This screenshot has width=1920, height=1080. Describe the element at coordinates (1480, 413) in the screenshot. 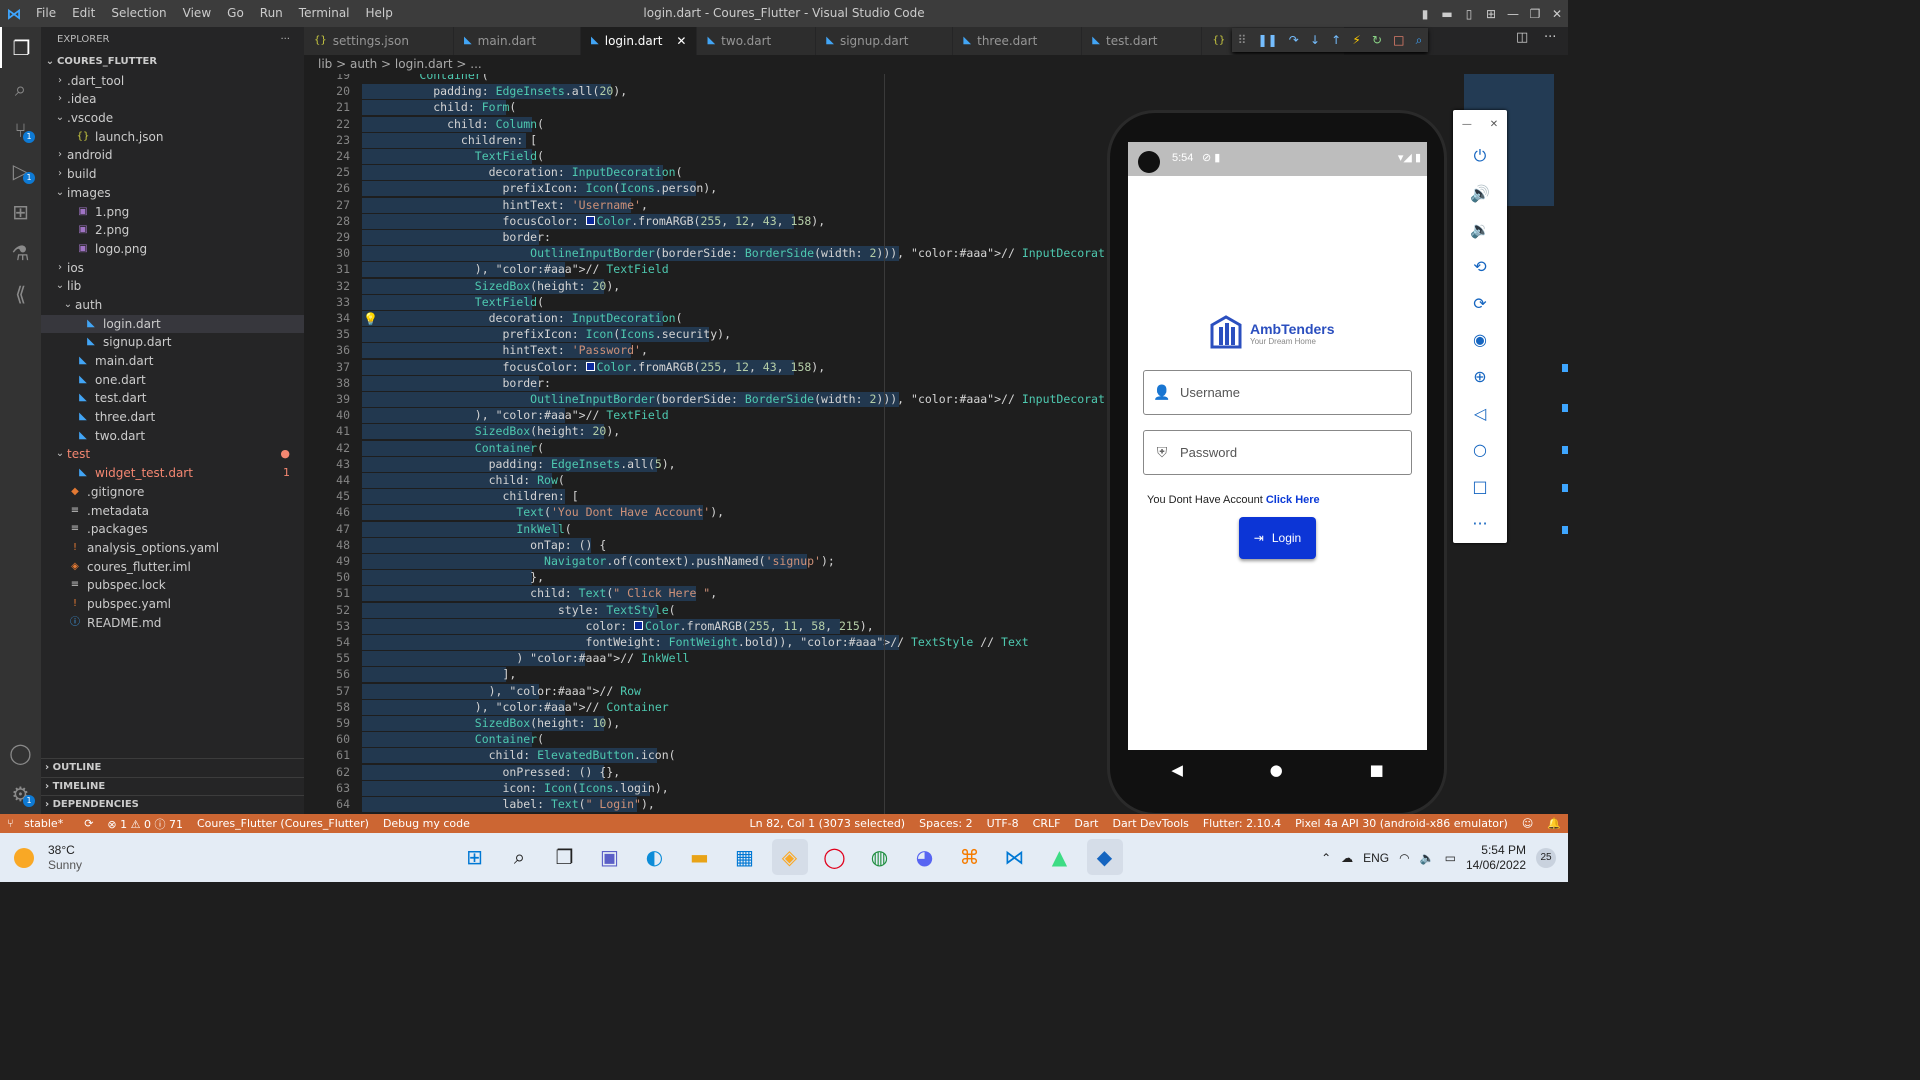

I see `back-icon: ◁` at that location.